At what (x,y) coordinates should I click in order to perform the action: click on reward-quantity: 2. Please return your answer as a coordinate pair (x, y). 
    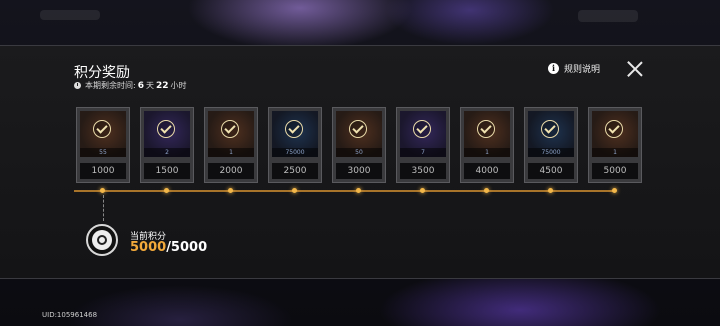
    Looking at the image, I should click on (167, 152).